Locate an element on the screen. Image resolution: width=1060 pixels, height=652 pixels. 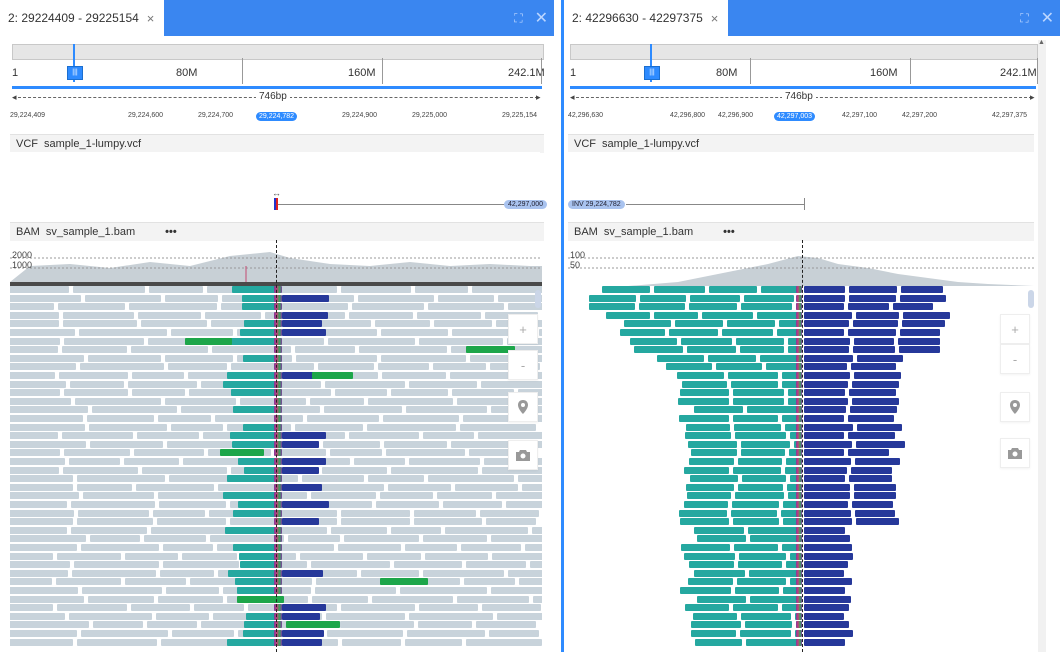
view-tab: 2: 42296630 - 42297375 × is located at coordinates (646, 18).